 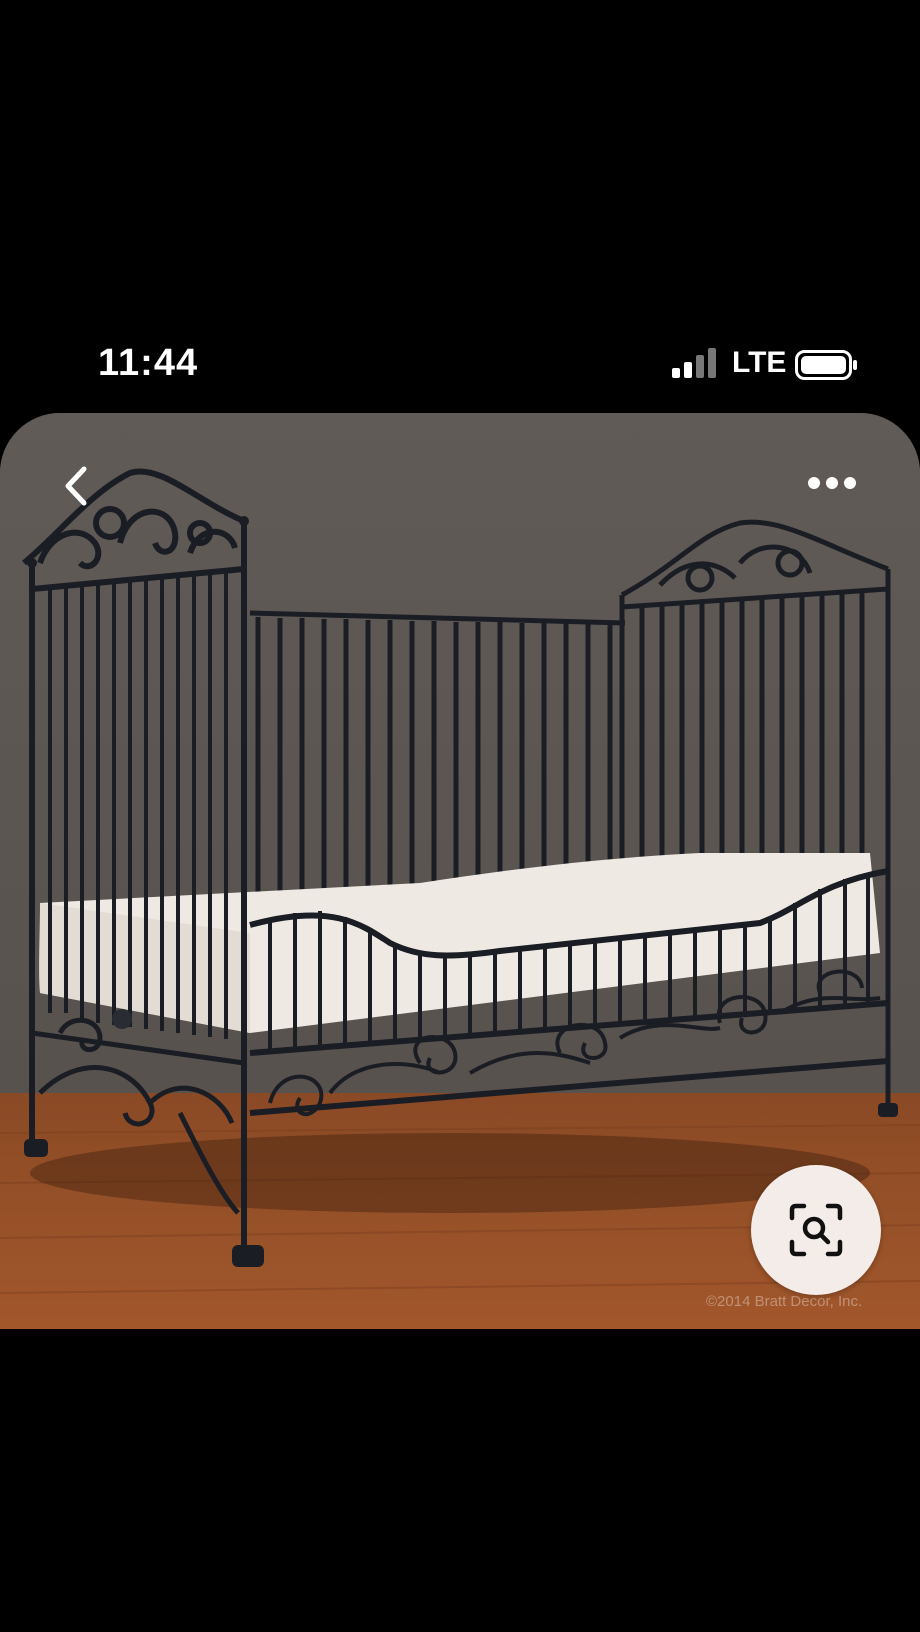 I want to click on chevron-left-icon, so click(x=76, y=486).